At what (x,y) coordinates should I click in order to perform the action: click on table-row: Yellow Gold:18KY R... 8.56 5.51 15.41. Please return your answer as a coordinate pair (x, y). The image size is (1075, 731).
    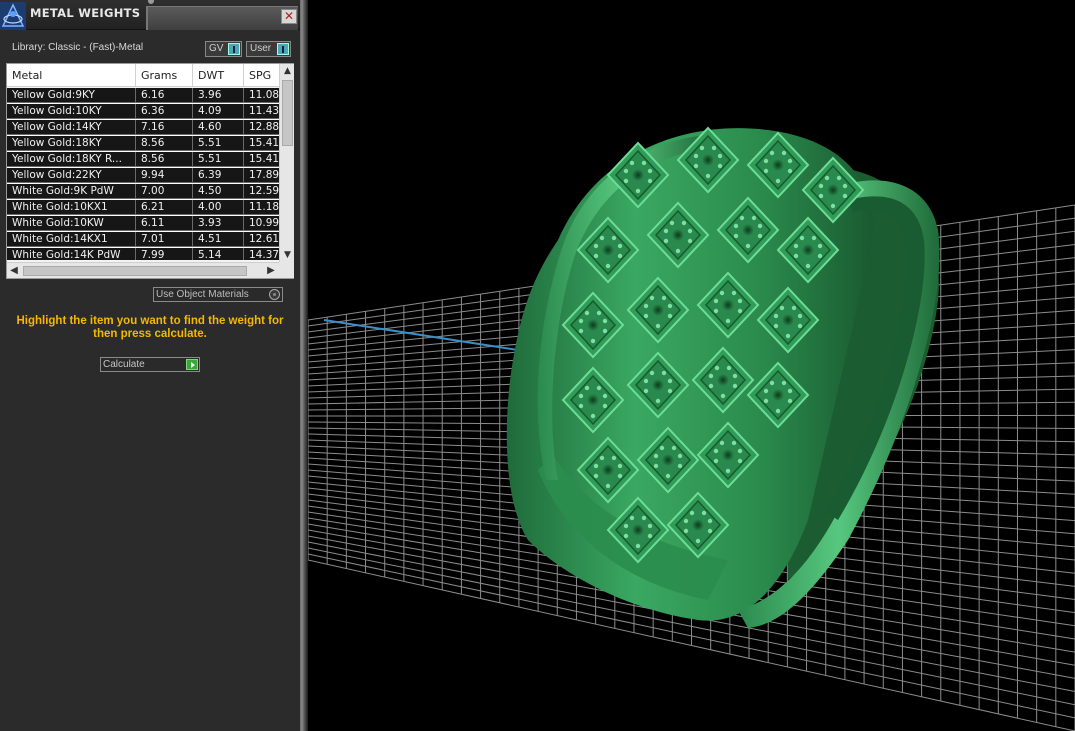
    Looking at the image, I should click on (143, 159).